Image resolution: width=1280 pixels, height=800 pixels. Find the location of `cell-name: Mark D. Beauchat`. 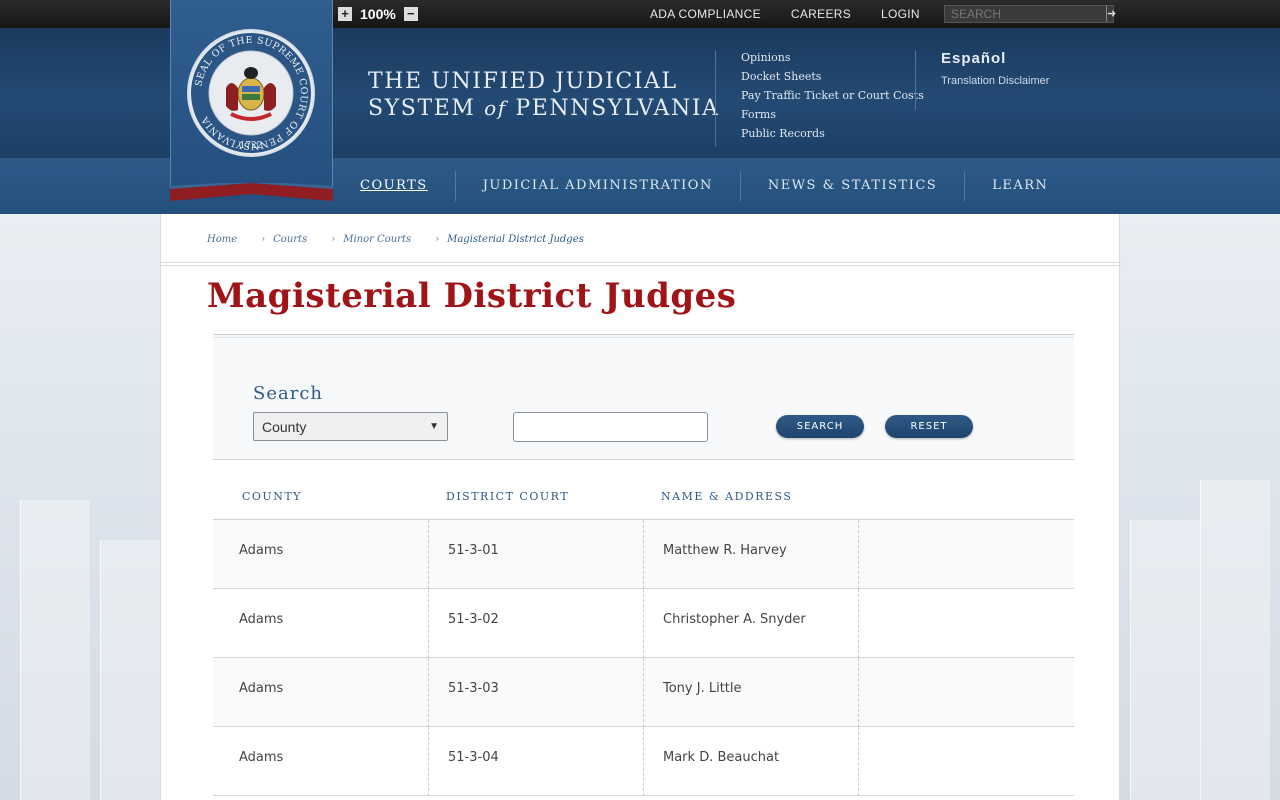

cell-name: Mark D. Beauchat is located at coordinates (721, 761).